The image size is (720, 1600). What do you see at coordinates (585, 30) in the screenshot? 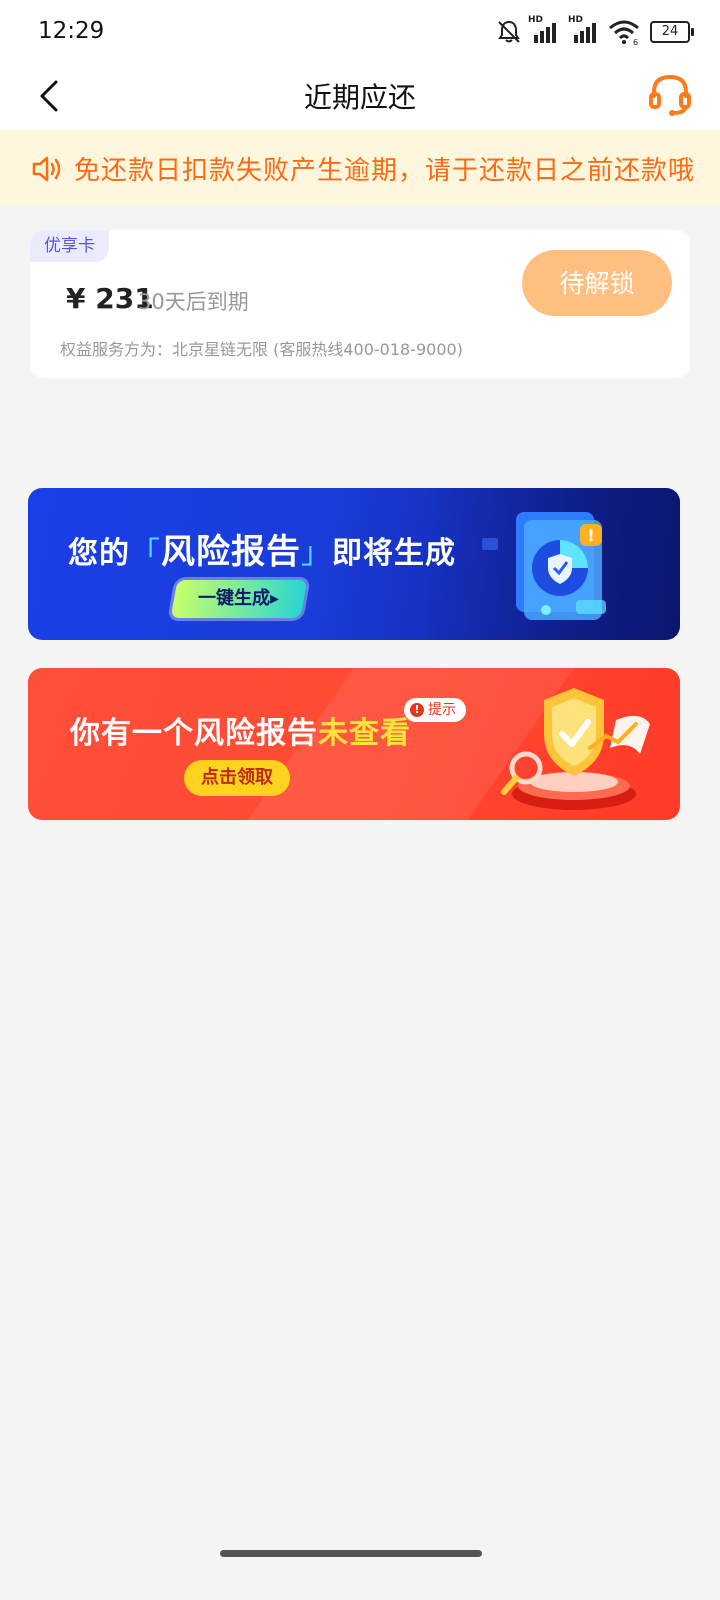
I see `hd-signal-icon-2: HD` at bounding box center [585, 30].